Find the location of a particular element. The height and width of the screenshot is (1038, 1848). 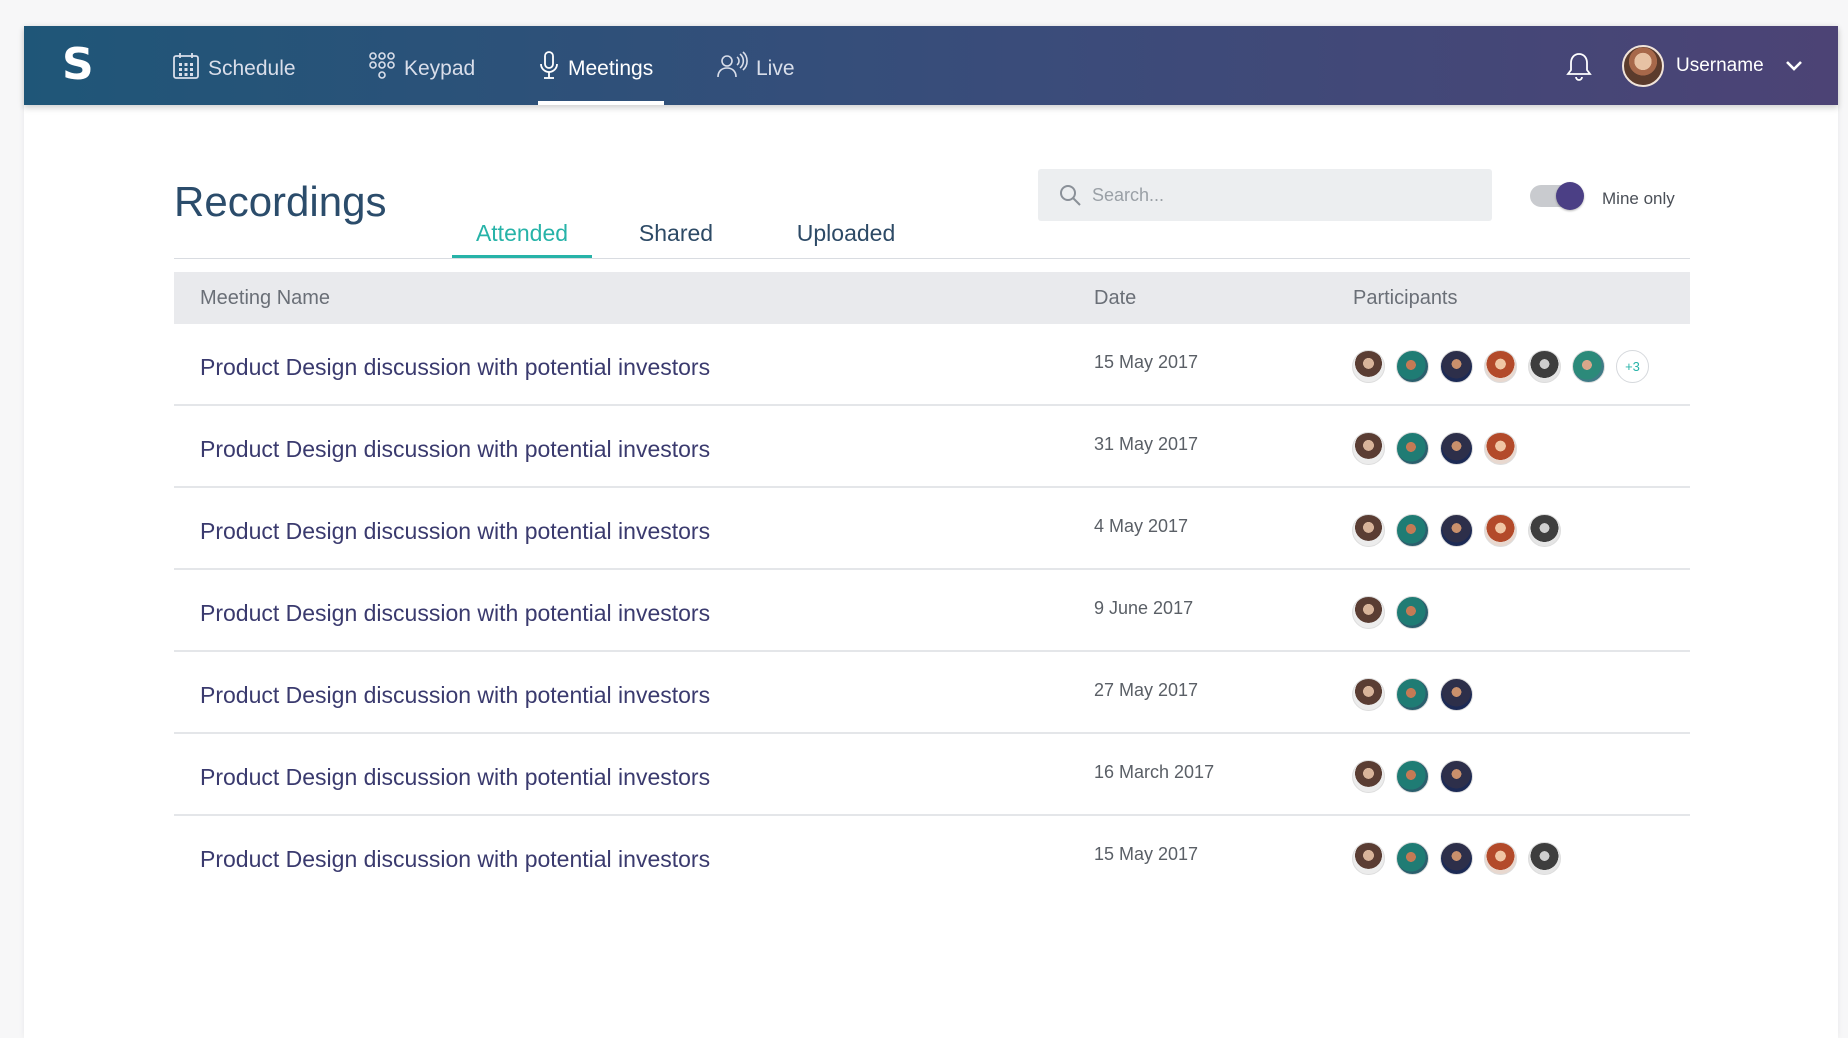

nav-label-schedule: Schedule is located at coordinates (252, 68).